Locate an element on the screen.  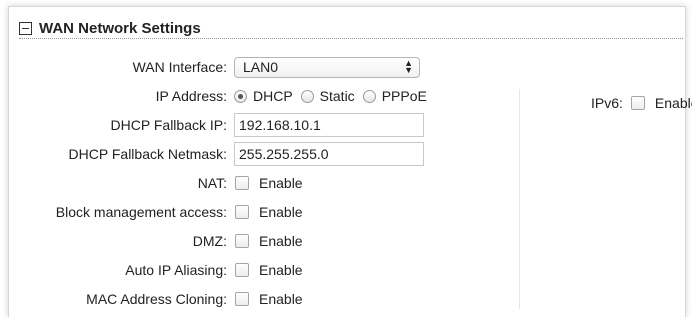
dmz-row: DMZ: Enable is located at coordinates (259, 241).